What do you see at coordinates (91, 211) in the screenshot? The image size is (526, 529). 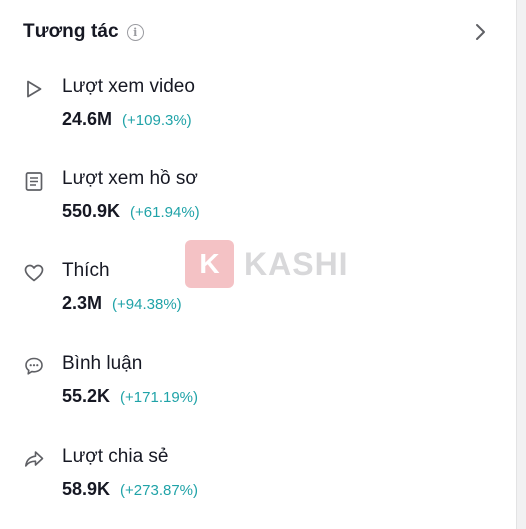 I see `metric-value: 550.9K` at bounding box center [91, 211].